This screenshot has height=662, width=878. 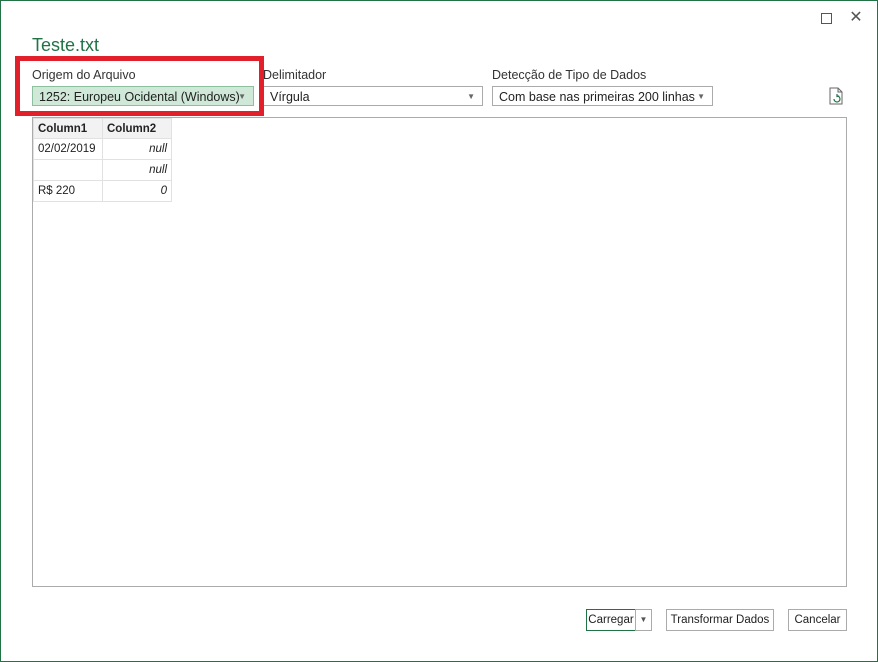 I want to click on detection-dropdown: Com base nas primeiras 200 linhas ▼, so click(x=602, y=96).